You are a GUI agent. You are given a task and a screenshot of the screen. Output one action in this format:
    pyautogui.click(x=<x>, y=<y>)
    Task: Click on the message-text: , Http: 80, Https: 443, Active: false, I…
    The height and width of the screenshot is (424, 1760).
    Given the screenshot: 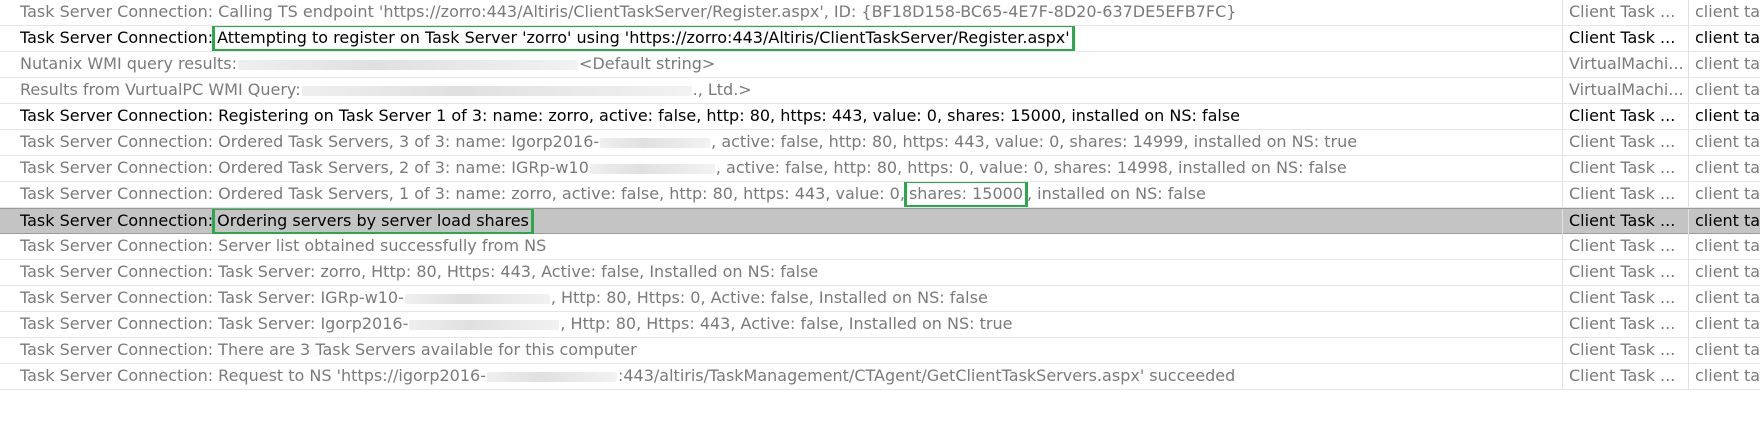 What is the action you would take?
    pyautogui.click(x=786, y=323)
    